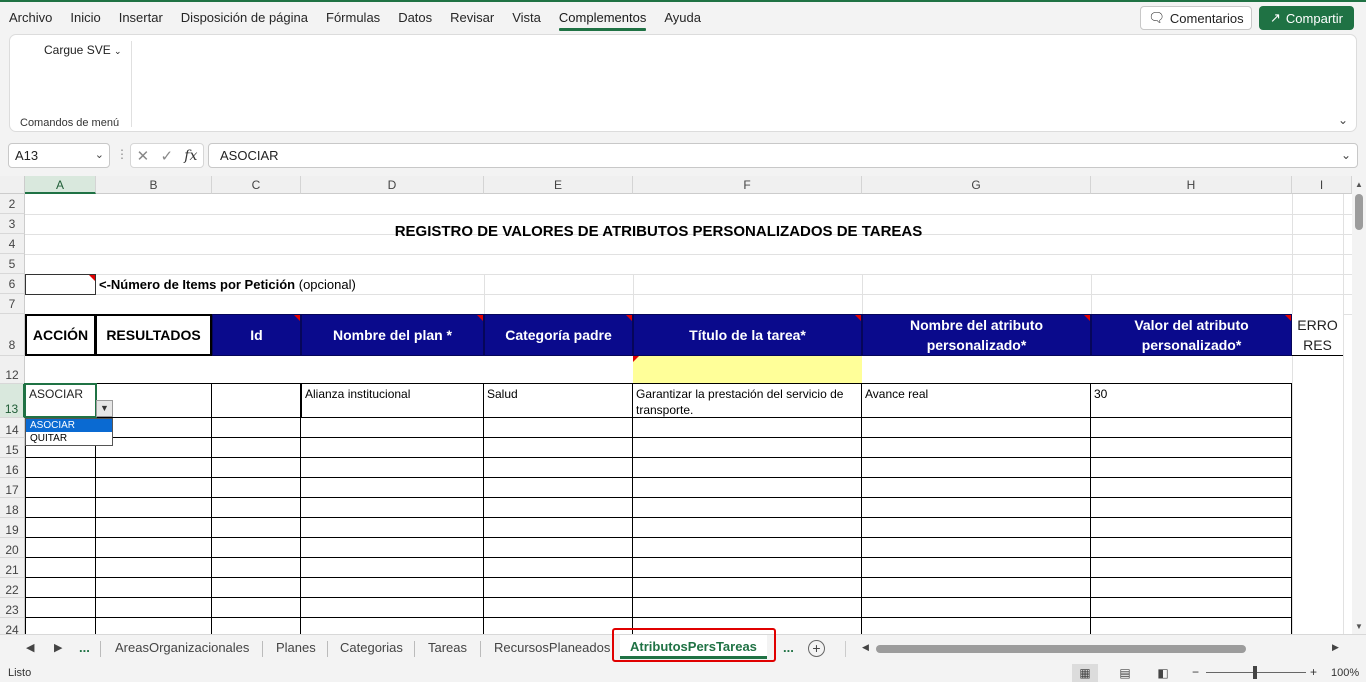 The image size is (1366, 682). What do you see at coordinates (552, 647) in the screenshot?
I see `tab-recursos-planeados: RecursosPlaneados` at bounding box center [552, 647].